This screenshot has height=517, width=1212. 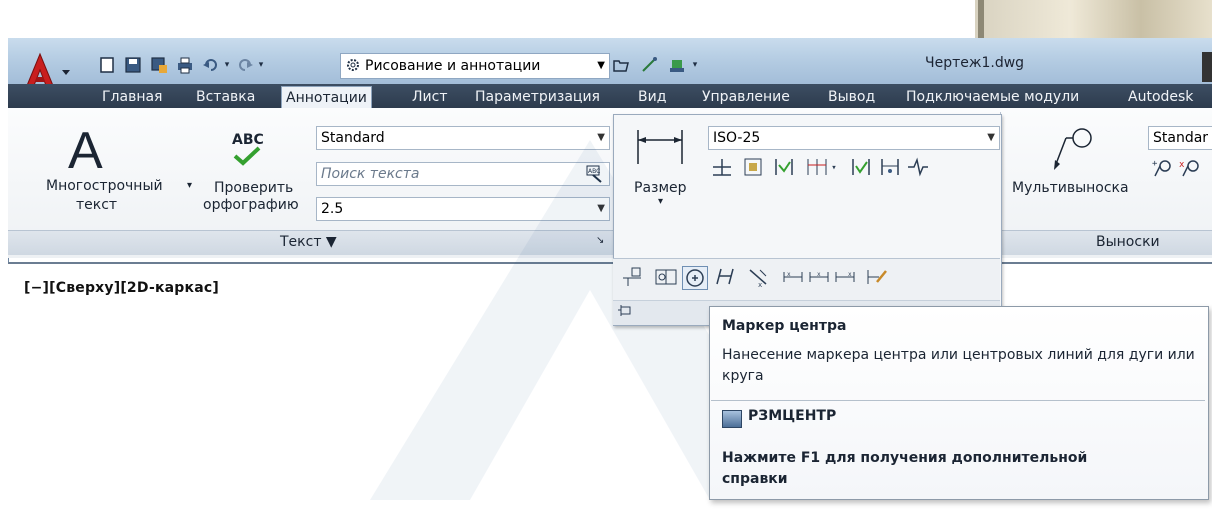 What do you see at coordinates (621, 65) in the screenshot?
I see `open-icon` at bounding box center [621, 65].